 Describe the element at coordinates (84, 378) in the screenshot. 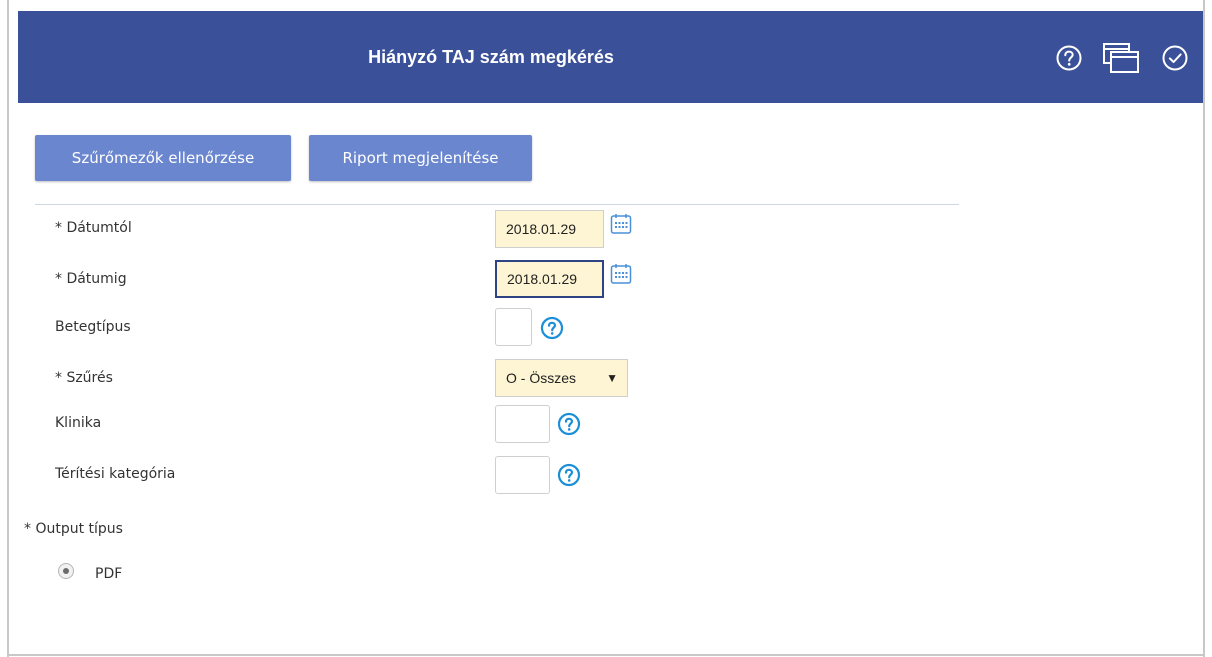

I see `filter-label: * Szűrés` at that location.